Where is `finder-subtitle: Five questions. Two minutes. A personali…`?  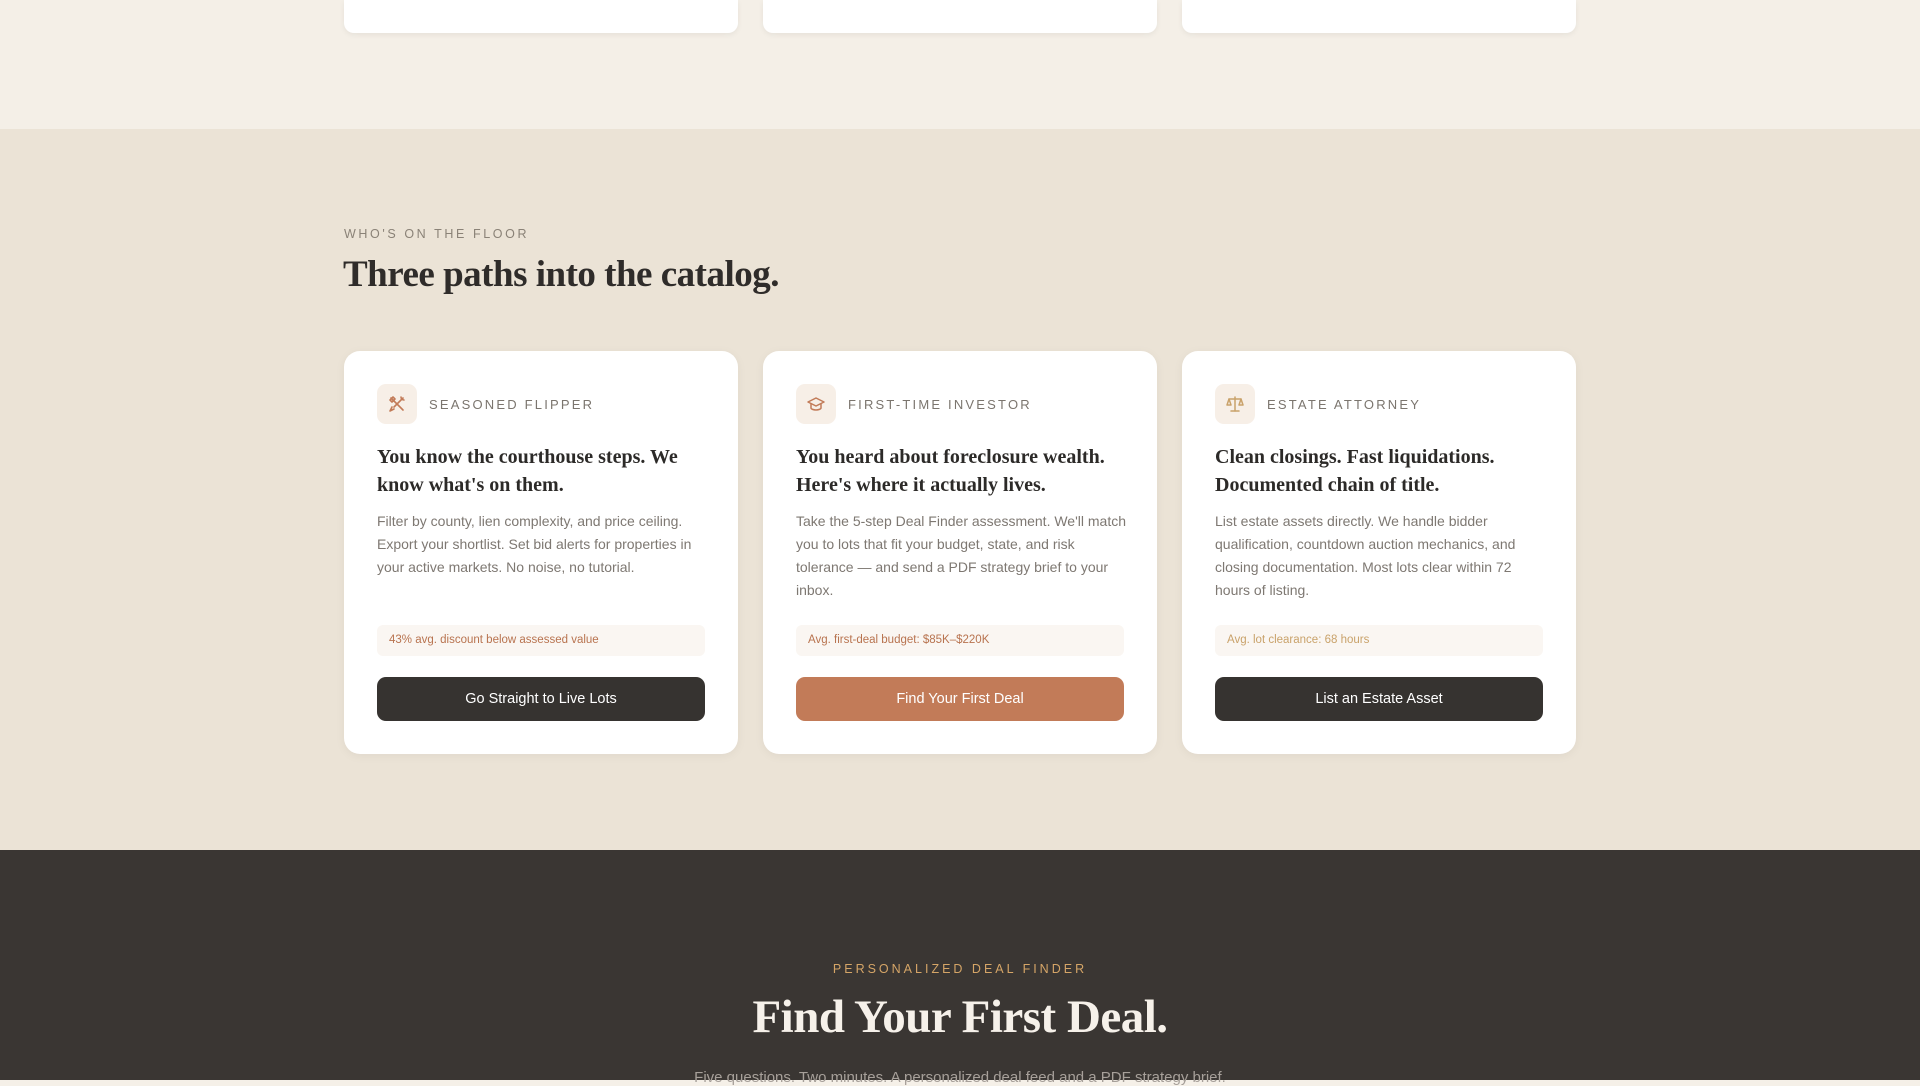 finder-subtitle: Five questions. Two minutes. A personali… is located at coordinates (960, 1077).